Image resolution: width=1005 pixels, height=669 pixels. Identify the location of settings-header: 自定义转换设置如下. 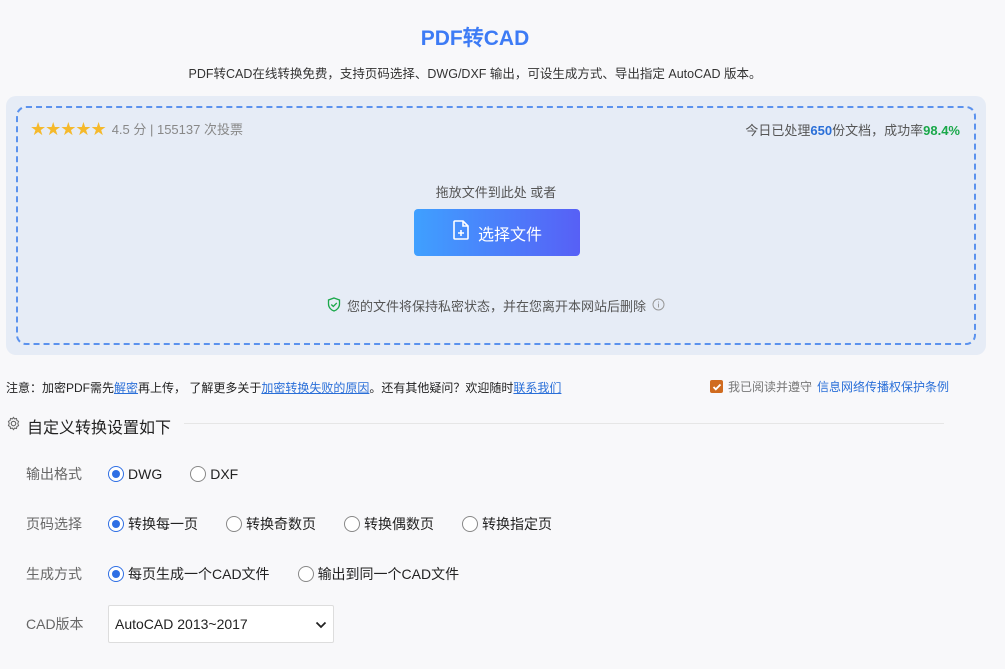
(88, 426).